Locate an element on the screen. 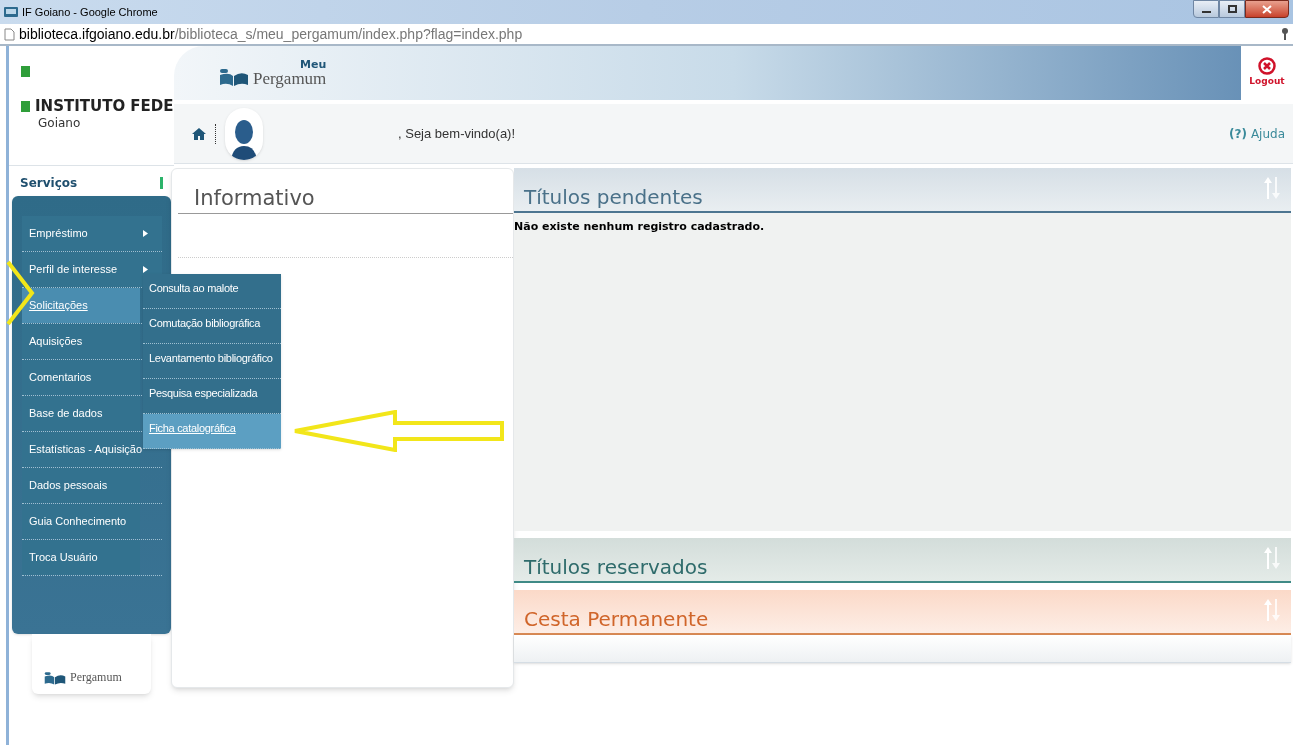 Image resolution: width=1293 pixels, height=745 pixels. window-title: IF Goiano - Google Chrome is located at coordinates (90, 12).